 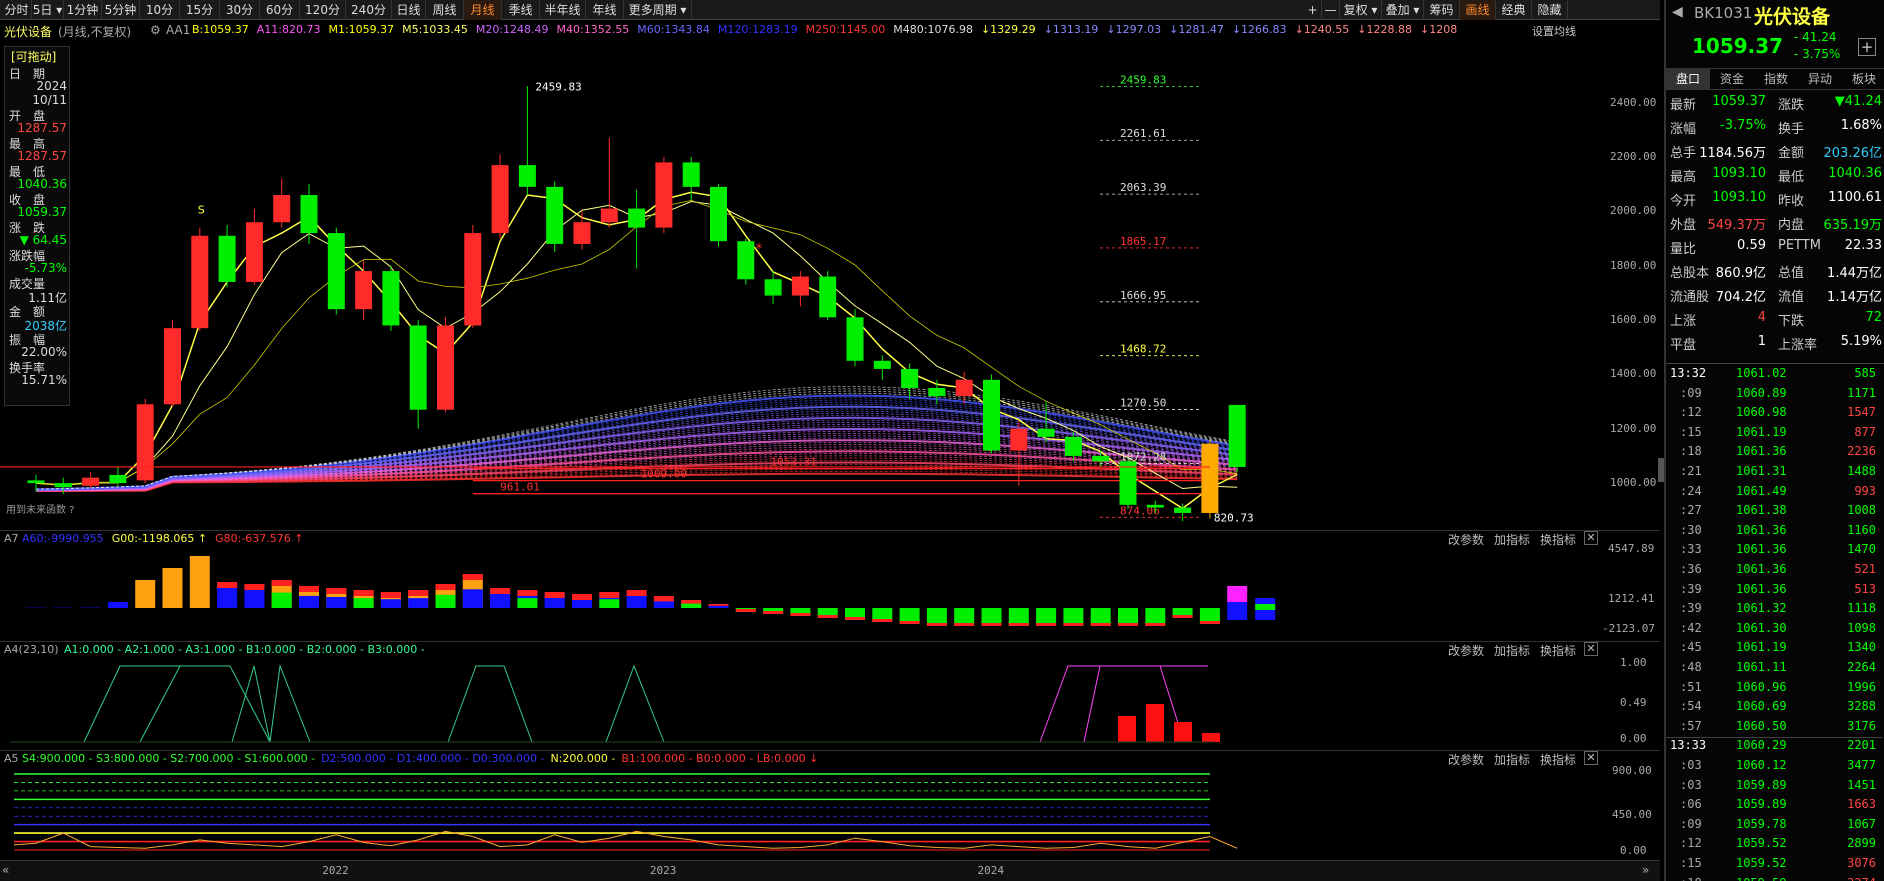 What do you see at coordinates (1466, 650) in the screenshot?
I see `a4-edit-params: 改参数` at bounding box center [1466, 650].